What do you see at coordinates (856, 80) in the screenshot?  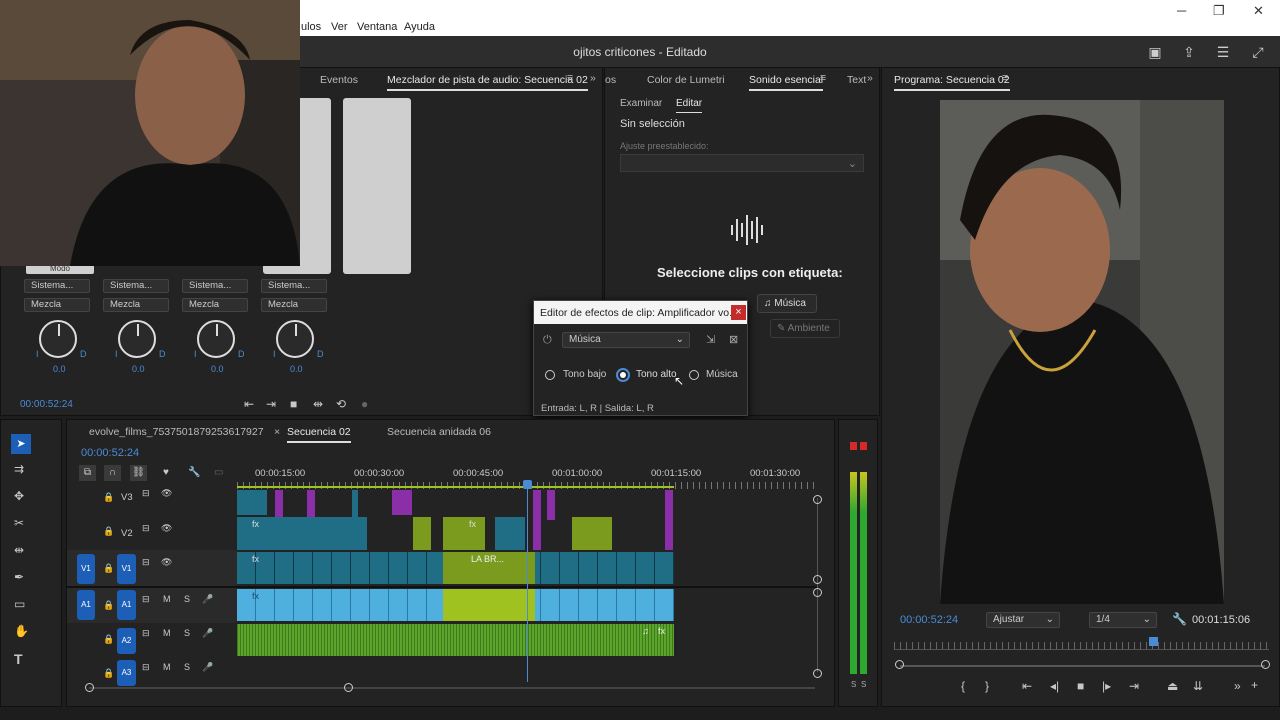 I see `tab-text: Text` at bounding box center [856, 80].